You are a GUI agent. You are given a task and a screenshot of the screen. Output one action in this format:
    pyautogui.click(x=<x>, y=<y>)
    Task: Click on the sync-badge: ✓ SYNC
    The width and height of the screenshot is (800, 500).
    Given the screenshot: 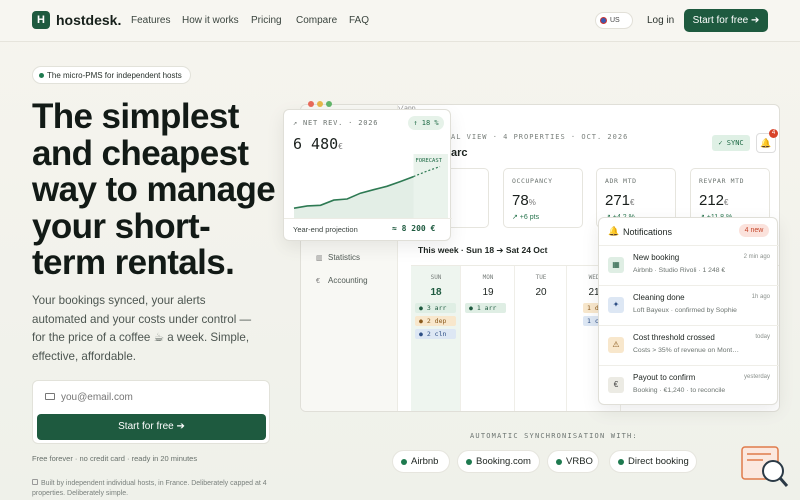 What is the action you would take?
    pyautogui.click(x=731, y=143)
    